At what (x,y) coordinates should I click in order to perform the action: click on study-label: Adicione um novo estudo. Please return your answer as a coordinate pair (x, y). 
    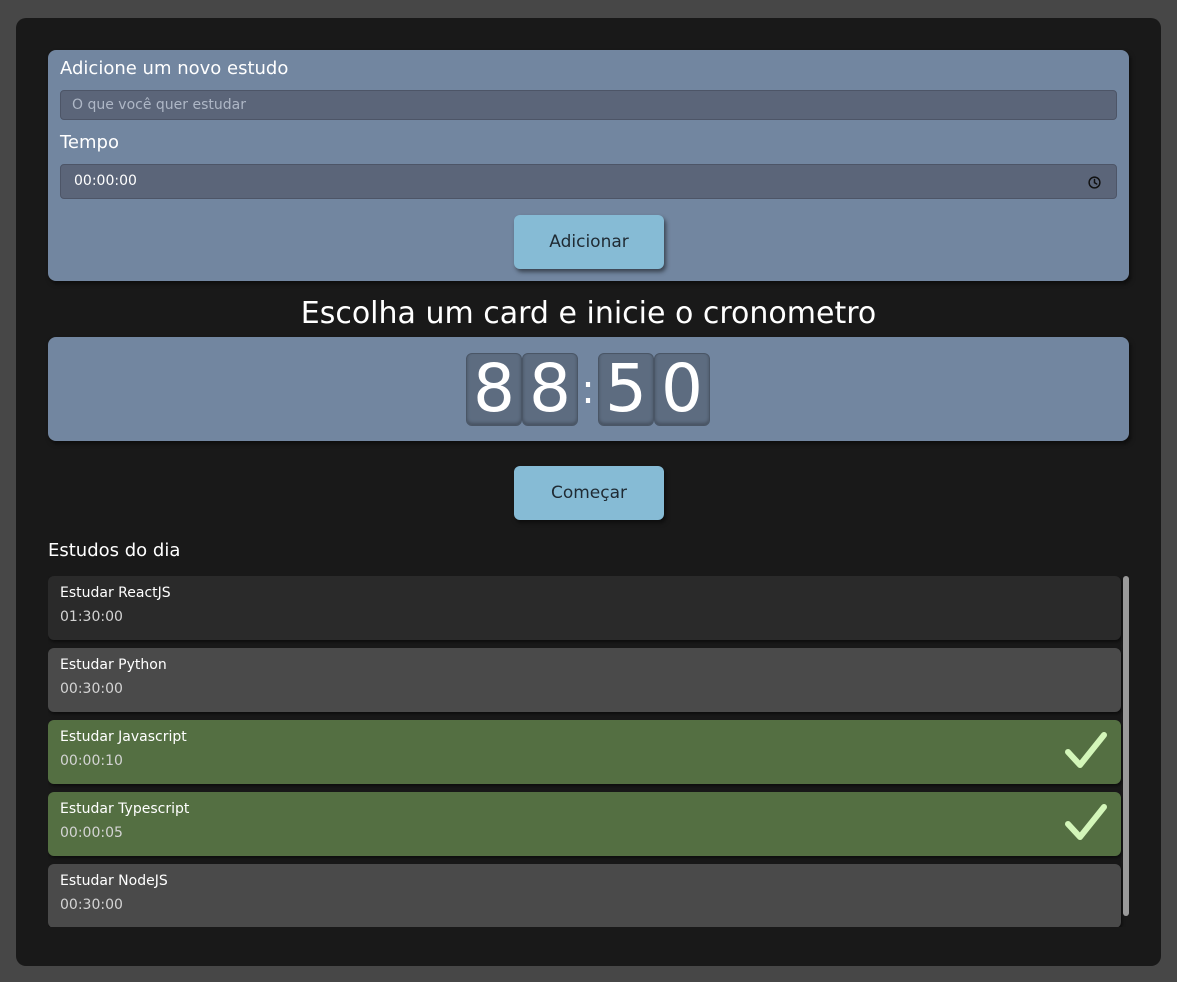
    Looking at the image, I should click on (174, 68).